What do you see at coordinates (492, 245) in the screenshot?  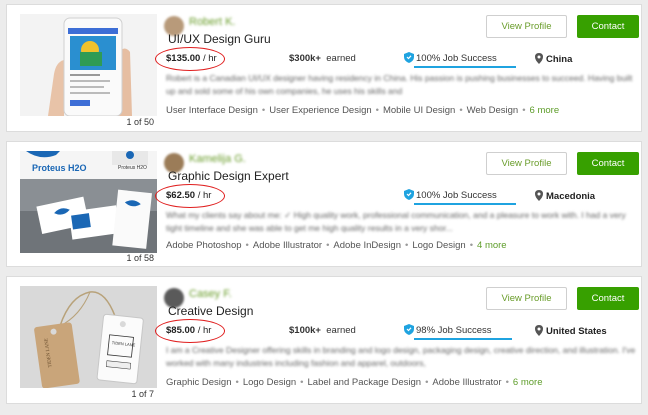 I see `more-skills-link: 4 more` at bounding box center [492, 245].